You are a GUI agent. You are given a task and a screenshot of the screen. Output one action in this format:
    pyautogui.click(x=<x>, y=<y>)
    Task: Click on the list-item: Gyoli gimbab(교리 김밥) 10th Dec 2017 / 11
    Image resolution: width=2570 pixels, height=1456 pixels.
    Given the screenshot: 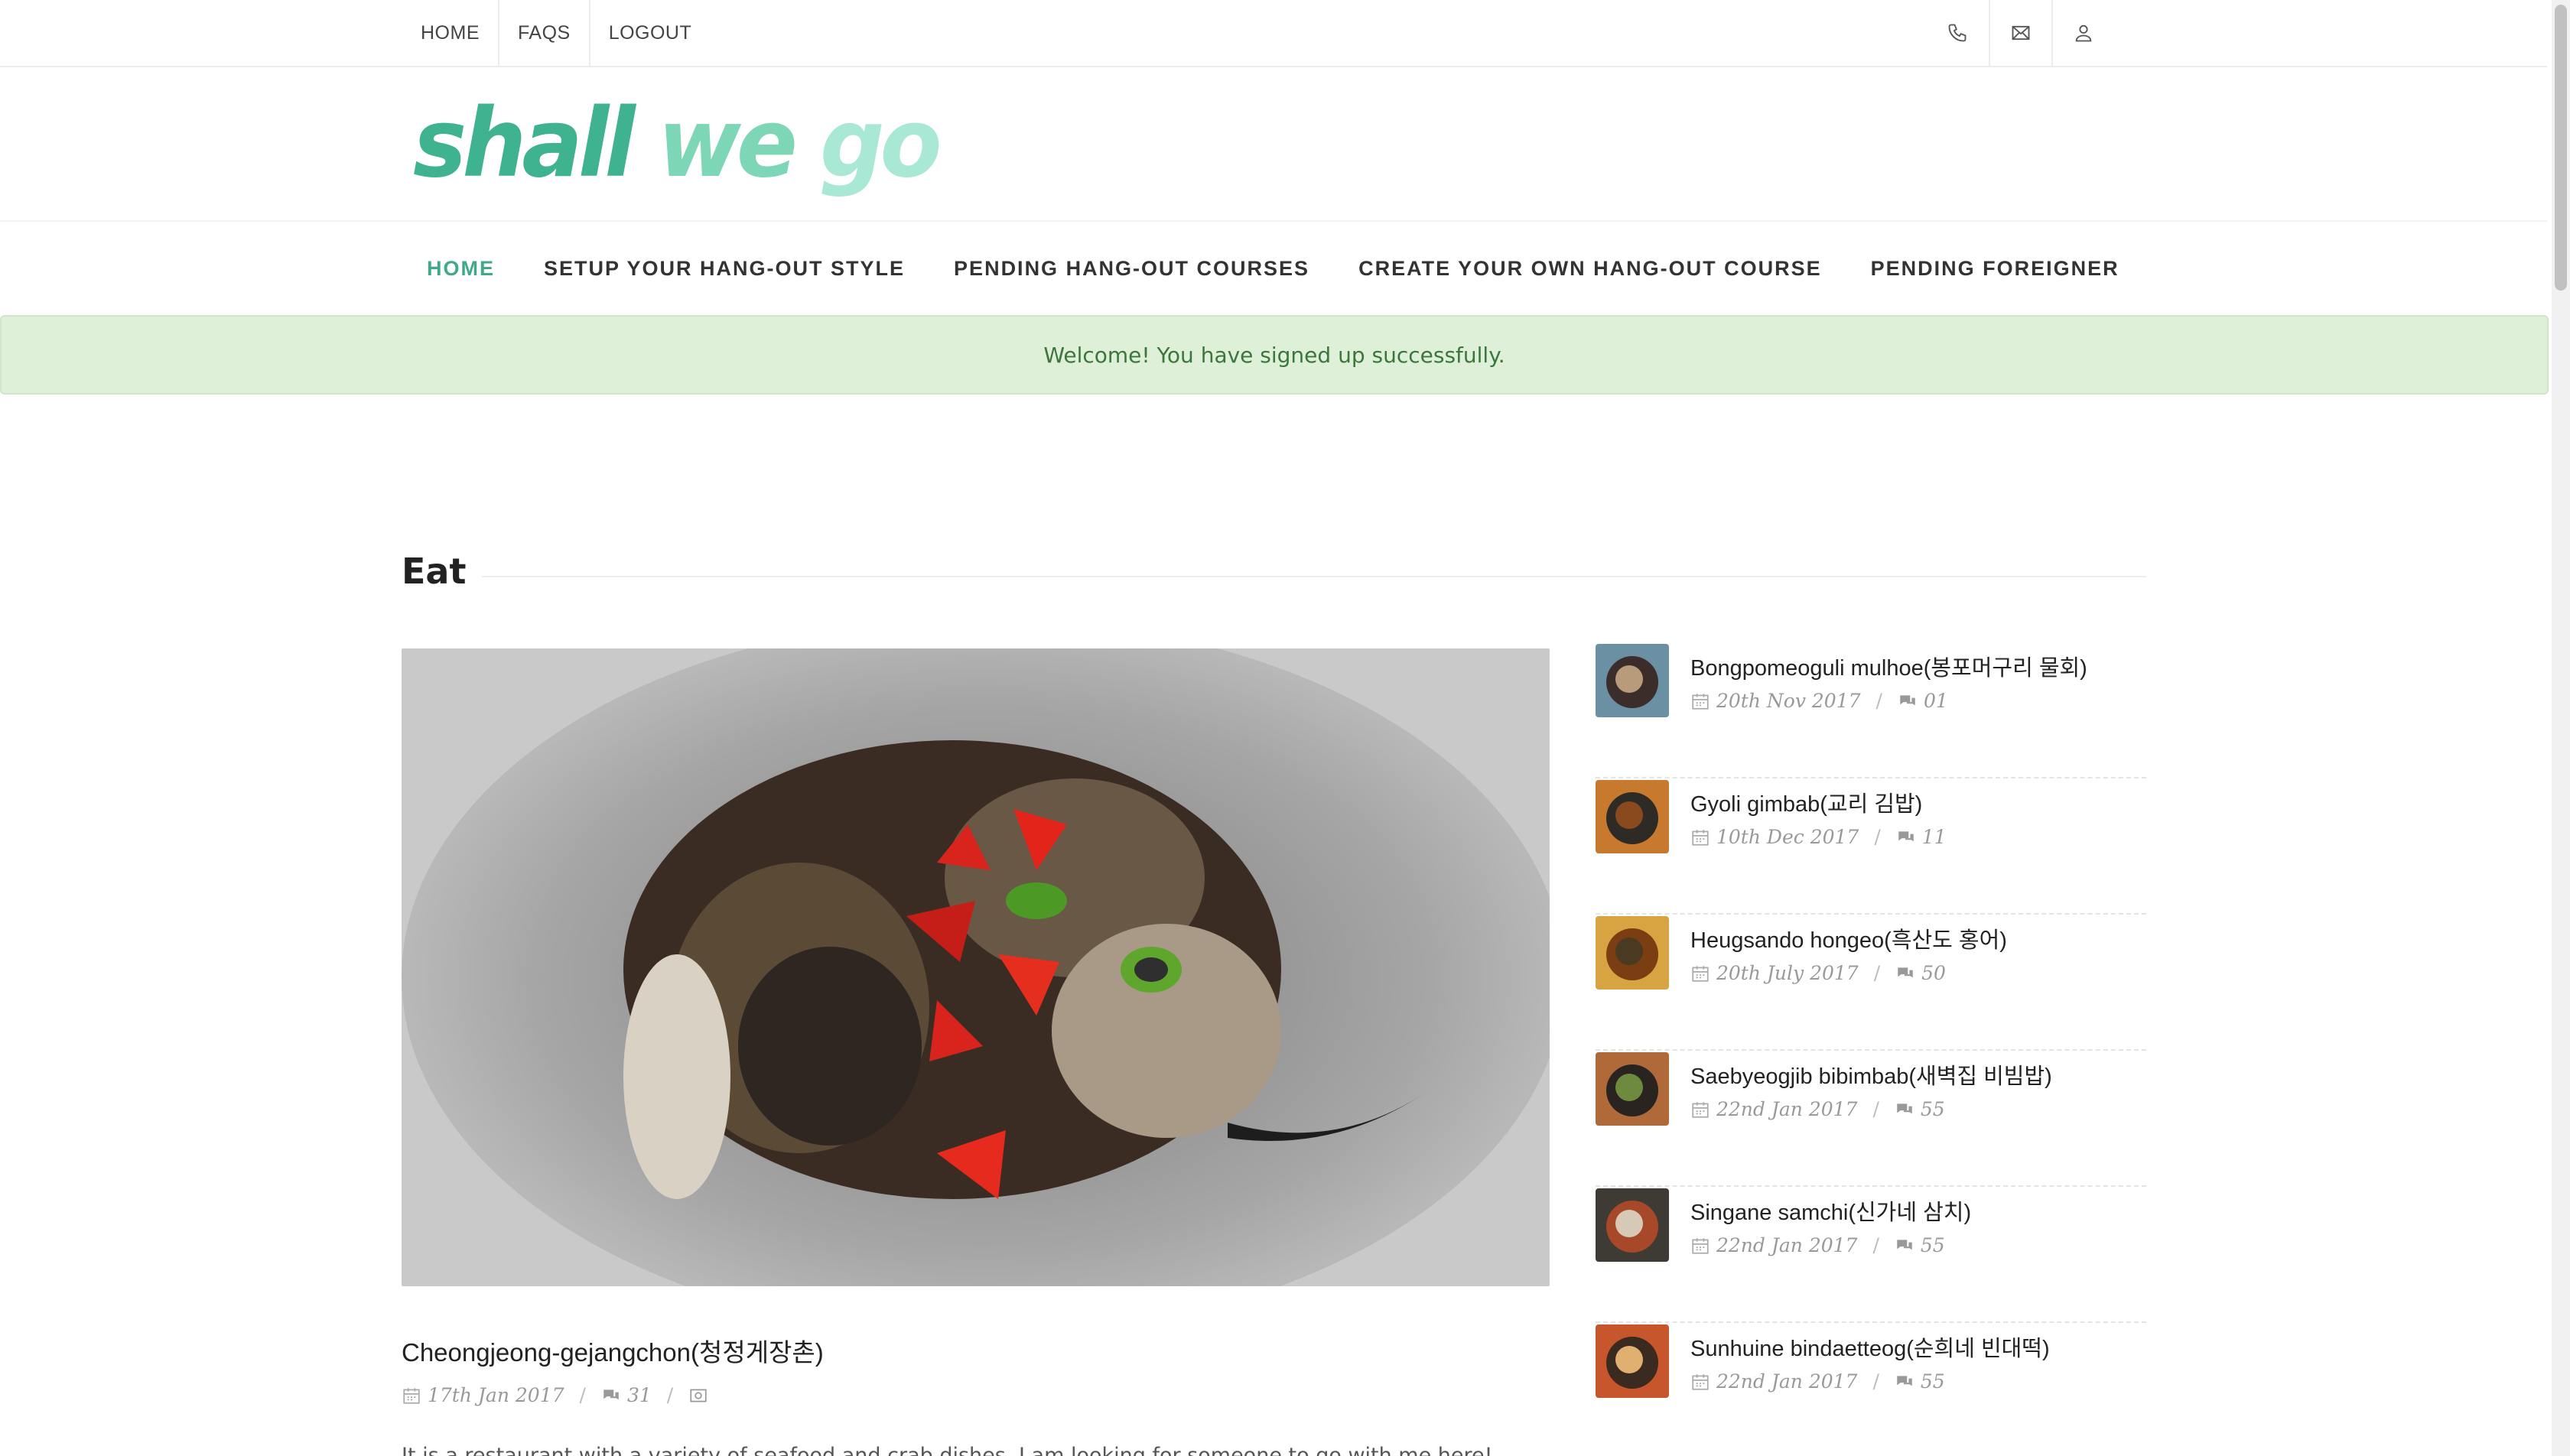 What is the action you would take?
    pyautogui.click(x=1871, y=846)
    